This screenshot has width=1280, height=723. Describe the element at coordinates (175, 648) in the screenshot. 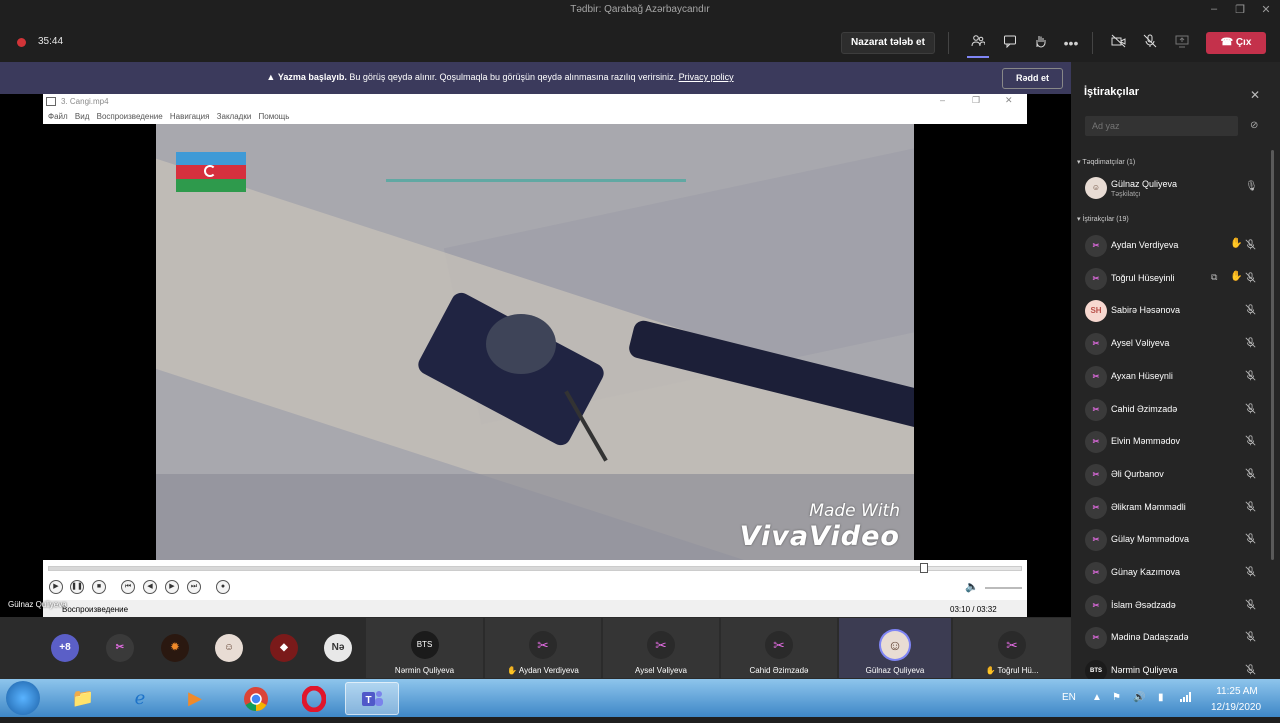

I see `participant-avatar: ✹` at that location.